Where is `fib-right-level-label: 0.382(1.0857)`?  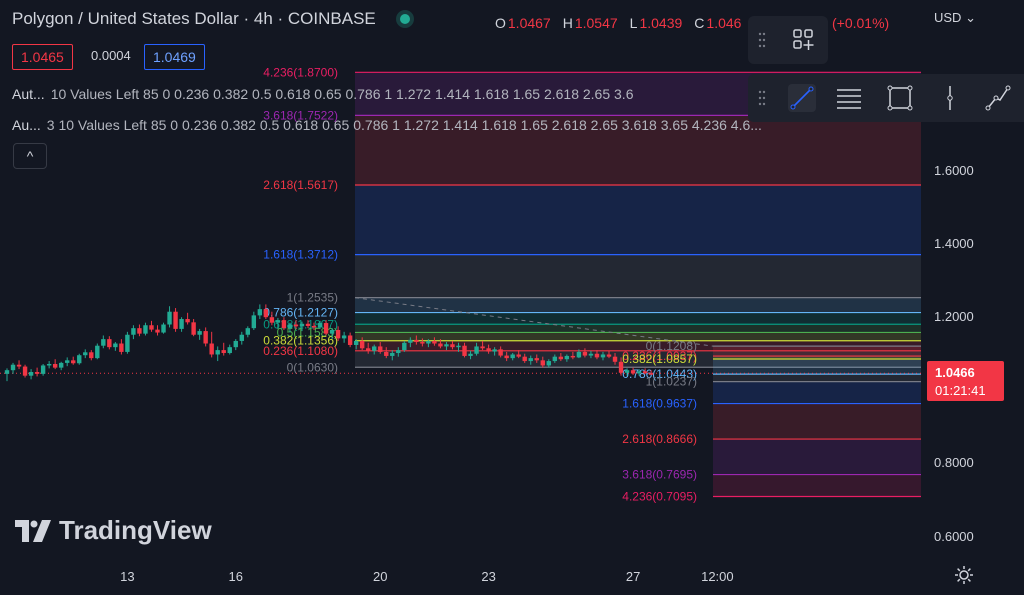
fib-right-level-label: 0.382(1.0857) is located at coordinates (659, 359).